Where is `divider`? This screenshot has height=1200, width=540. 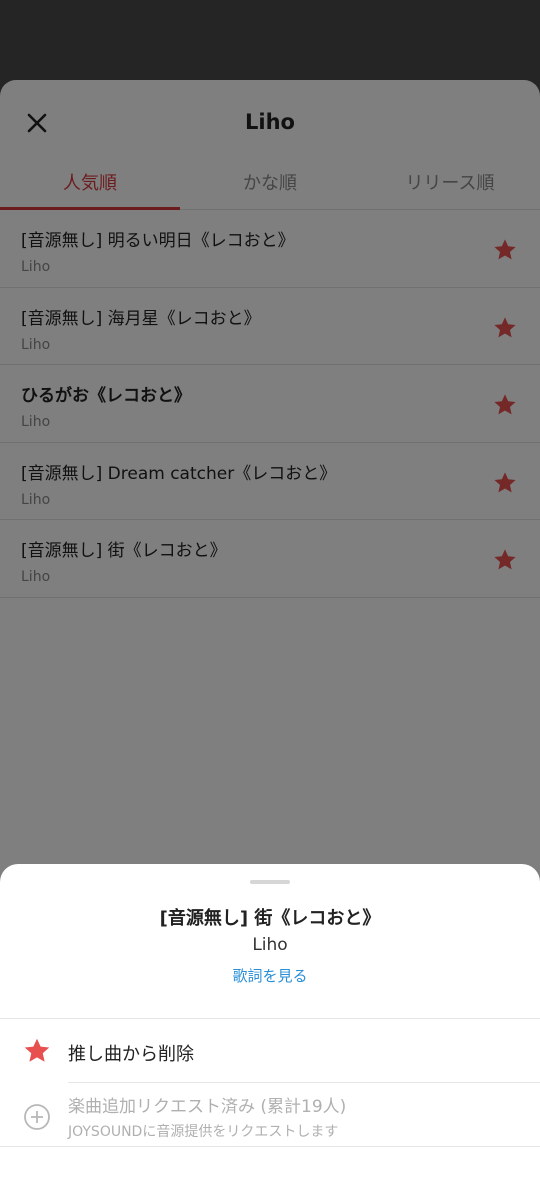
divider is located at coordinates (270, 1146).